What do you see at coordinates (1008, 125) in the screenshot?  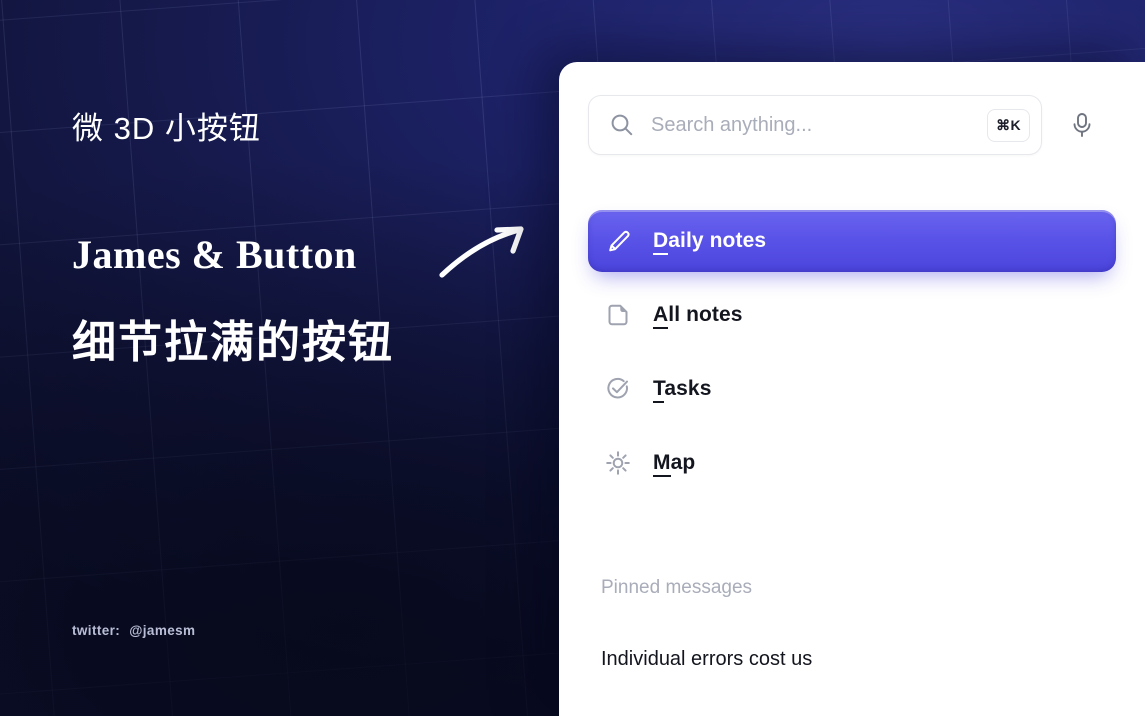 I see `keyboard-shortcut-badge: ⌘K` at bounding box center [1008, 125].